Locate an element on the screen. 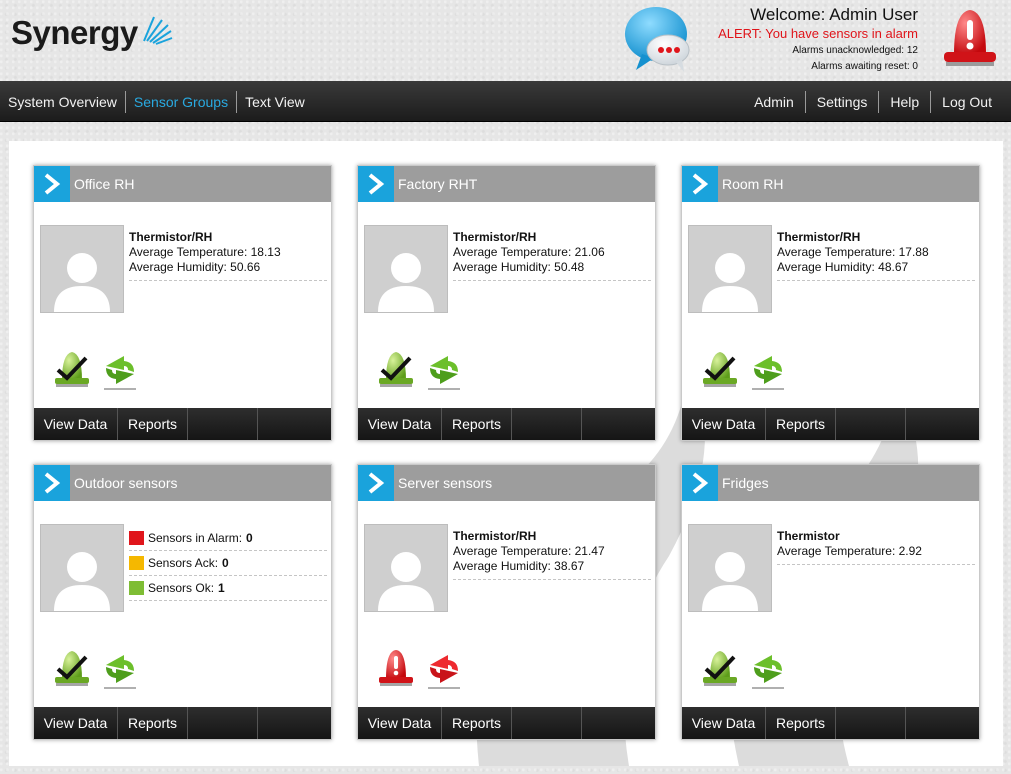 Image resolution: width=1011 pixels, height=774 pixels. average-humidity: Average Humidity: 48.67 is located at coordinates (843, 267).